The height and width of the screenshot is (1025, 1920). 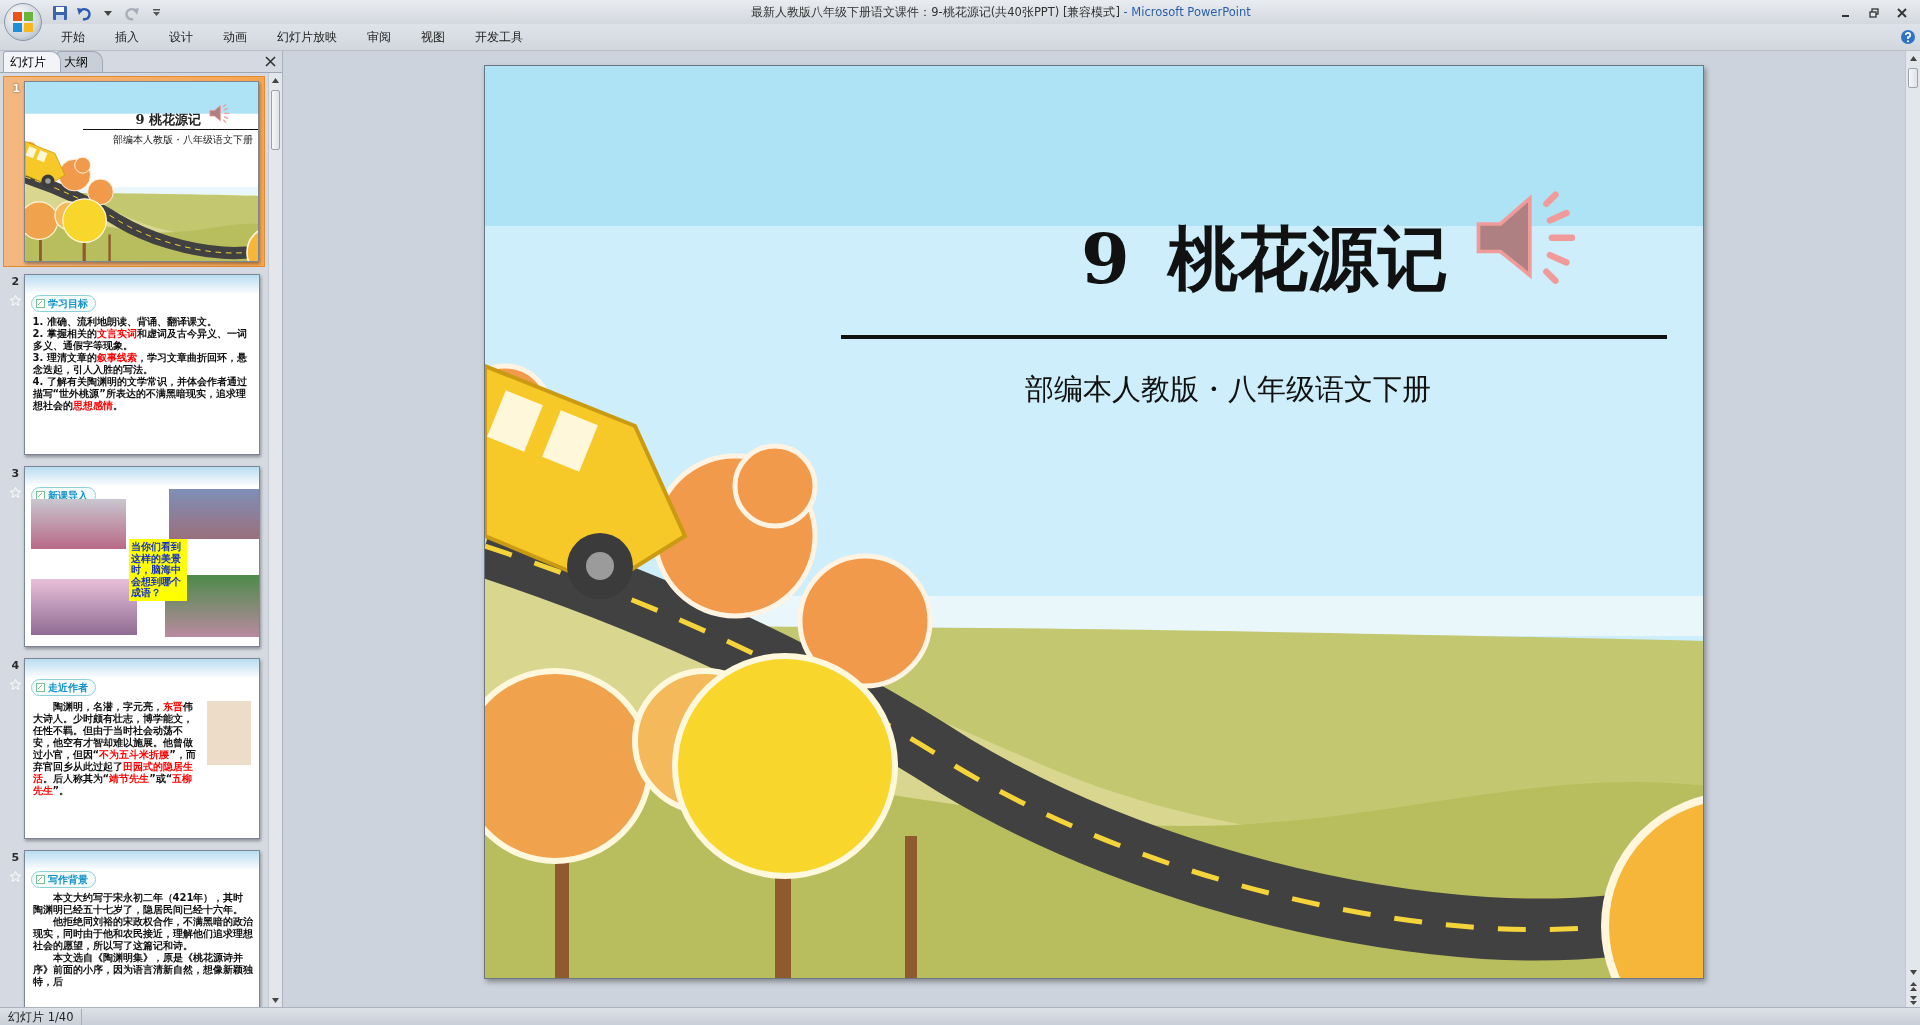 I want to click on slide-number: 5, so click(x=15, y=858).